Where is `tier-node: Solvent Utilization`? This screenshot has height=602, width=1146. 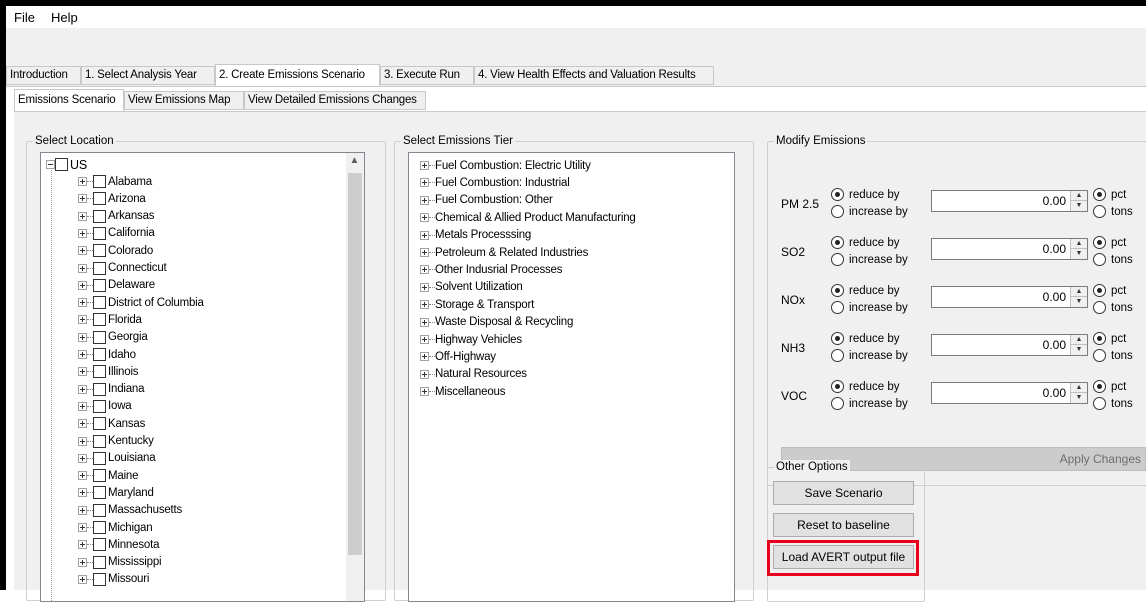
tier-node: Solvent Utilization is located at coordinates (471, 287).